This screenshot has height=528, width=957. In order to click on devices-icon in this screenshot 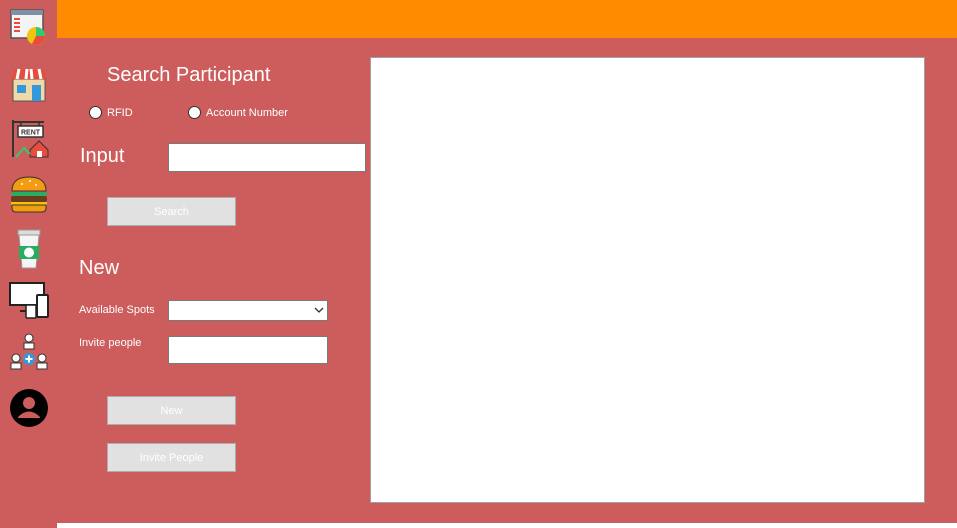, I will do `click(29, 300)`.